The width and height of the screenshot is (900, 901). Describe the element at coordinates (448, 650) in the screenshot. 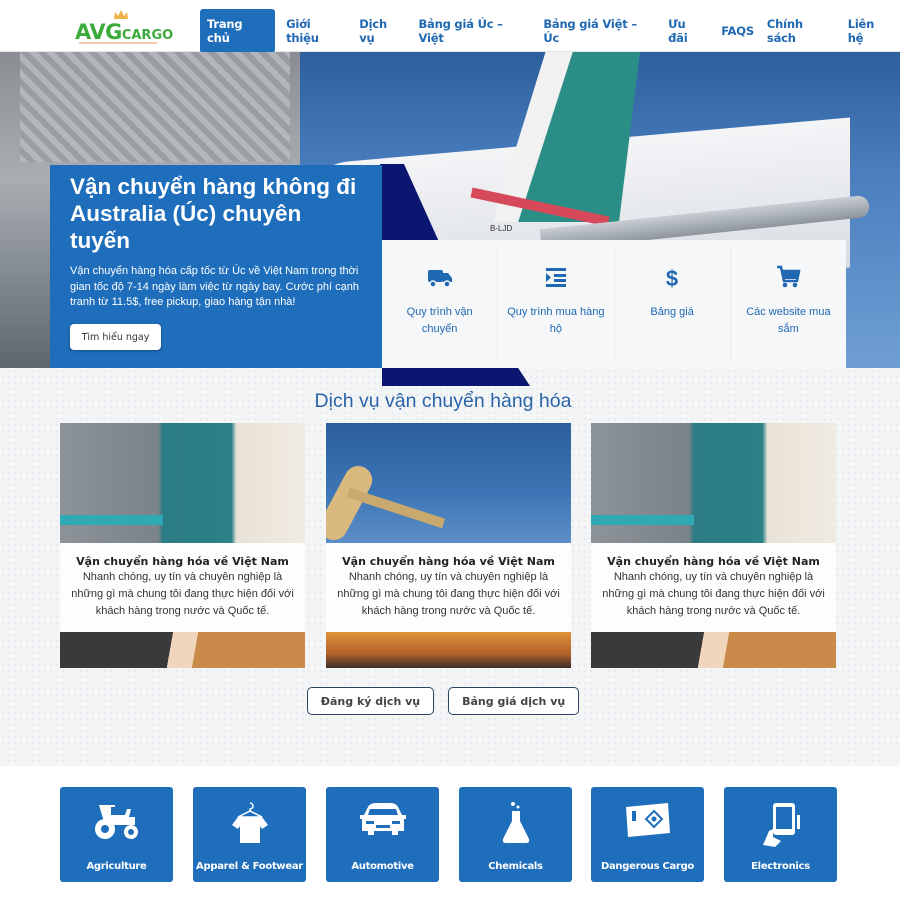

I see `port-image` at that location.